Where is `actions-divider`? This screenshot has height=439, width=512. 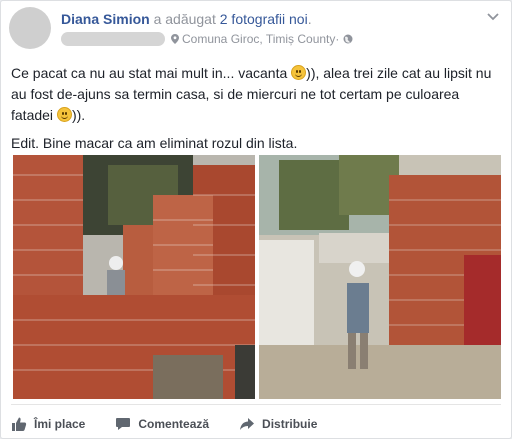 actions-divider is located at coordinates (256, 404).